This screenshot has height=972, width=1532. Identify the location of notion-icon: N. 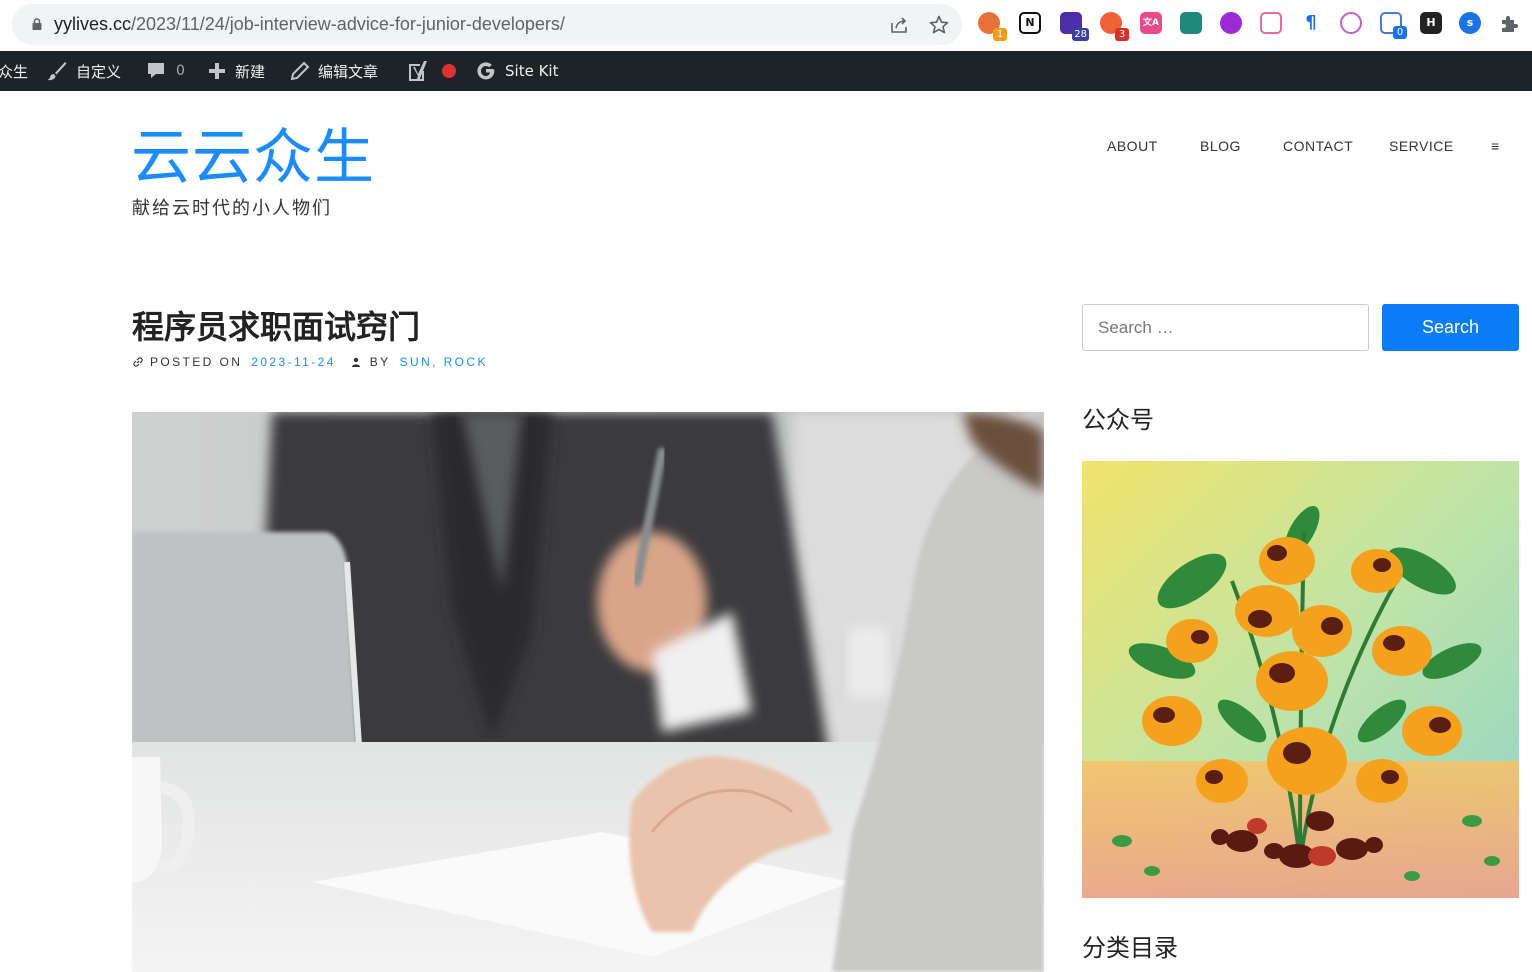
(1030, 23).